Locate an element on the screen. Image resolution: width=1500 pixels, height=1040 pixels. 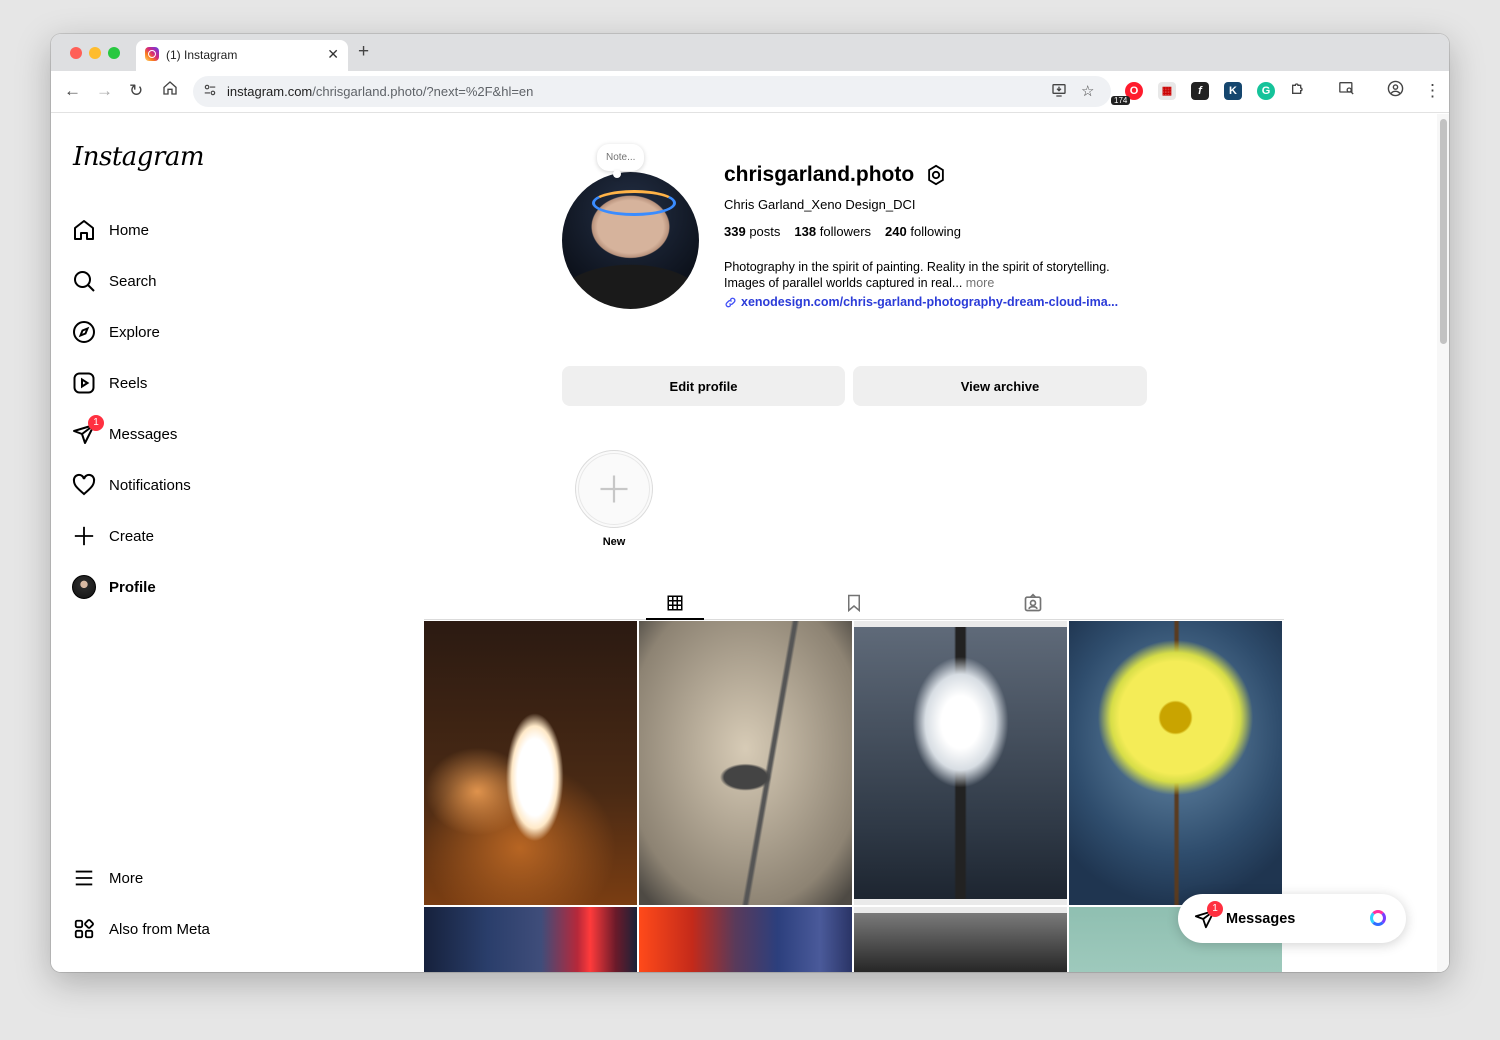
sidebar-item-label: Also from Meta is located at coordinates (159, 929).